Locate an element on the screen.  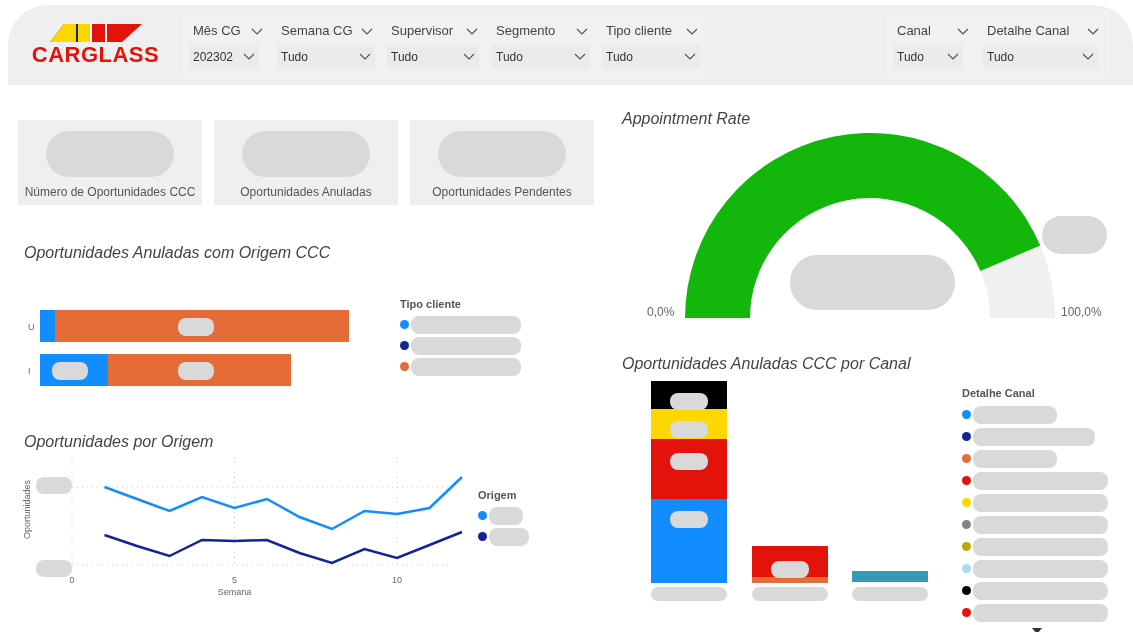
slicer-label: Segmento is located at coordinates (526, 31).